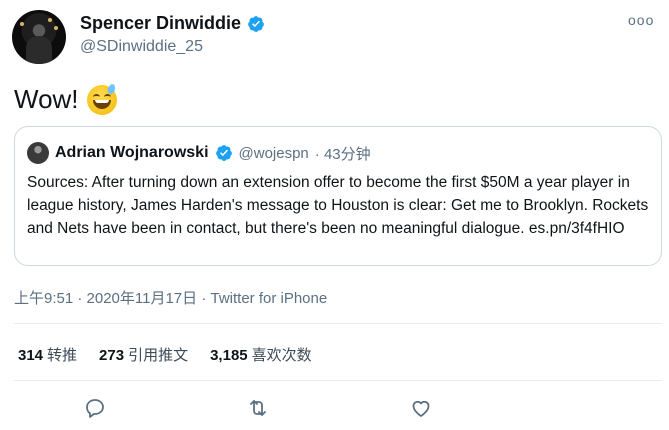 This screenshot has width=669, height=430. Describe the element at coordinates (112, 355) in the screenshot. I see `quotes-count: 273` at that location.